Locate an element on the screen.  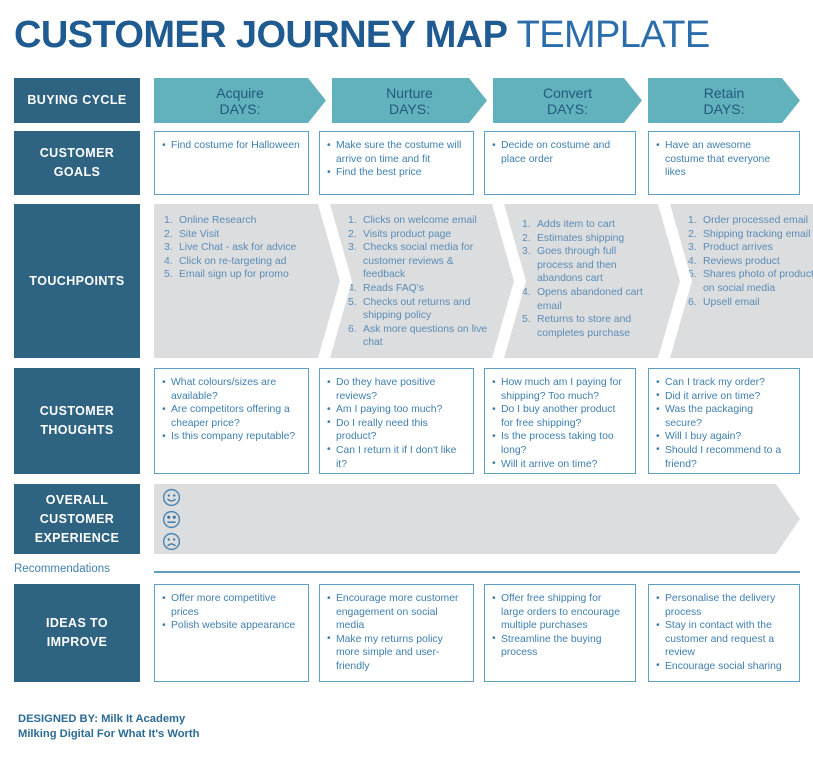
stage-name: Convert is located at coordinates (567, 92).